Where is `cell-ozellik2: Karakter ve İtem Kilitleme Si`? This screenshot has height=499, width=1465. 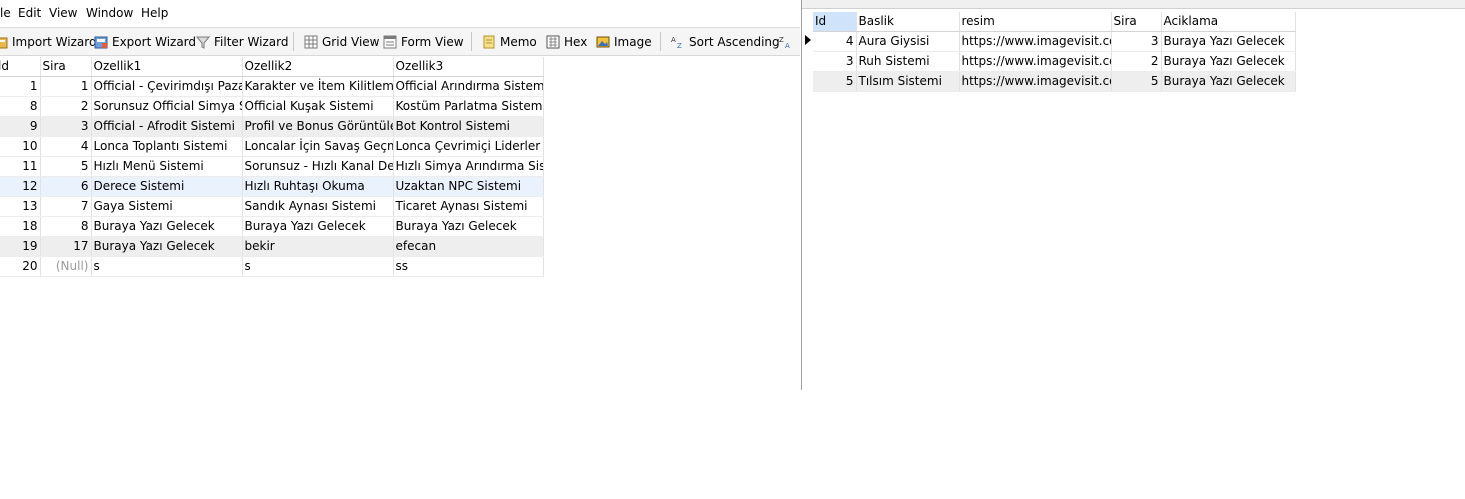 cell-ozellik2: Karakter ve İtem Kilitleme Si is located at coordinates (318, 86).